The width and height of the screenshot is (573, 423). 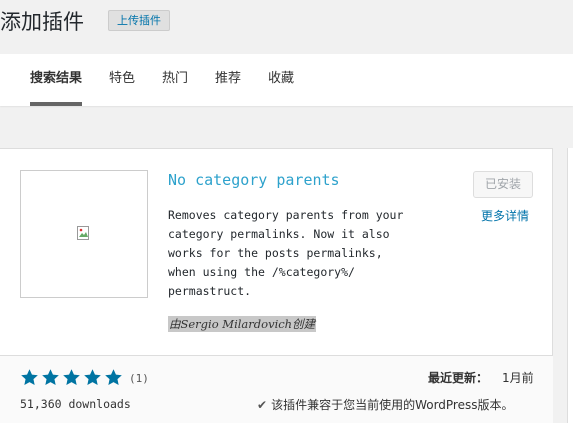 I want to click on compatibility-notice: ✔ 该插件兼容于您当前使用的WordPress版本。, so click(x=385, y=404).